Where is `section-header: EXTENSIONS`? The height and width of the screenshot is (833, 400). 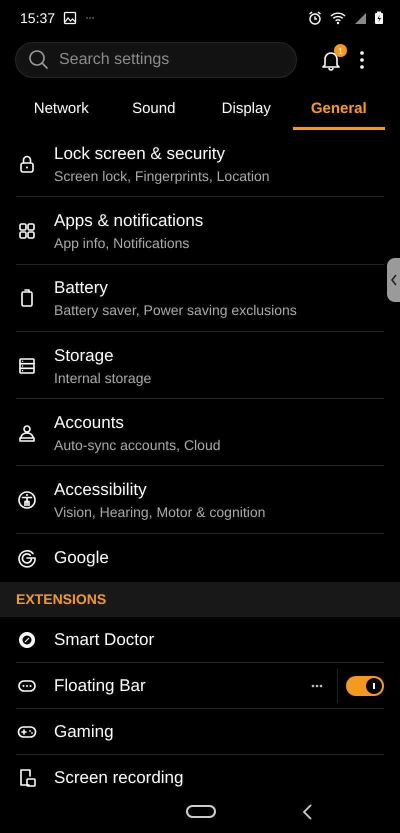
section-header: EXTENSIONS is located at coordinates (61, 599).